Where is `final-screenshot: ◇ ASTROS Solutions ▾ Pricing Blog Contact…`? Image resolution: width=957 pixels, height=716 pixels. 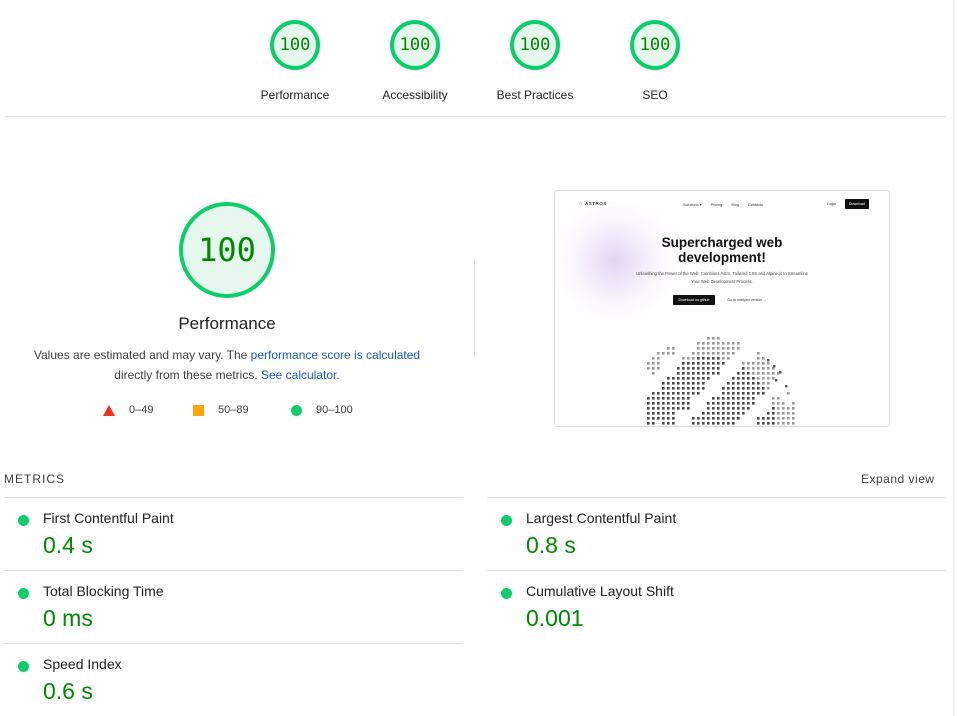 final-screenshot: ◇ ASTROS Solutions ▾ Pricing Blog Contact… is located at coordinates (722, 308).